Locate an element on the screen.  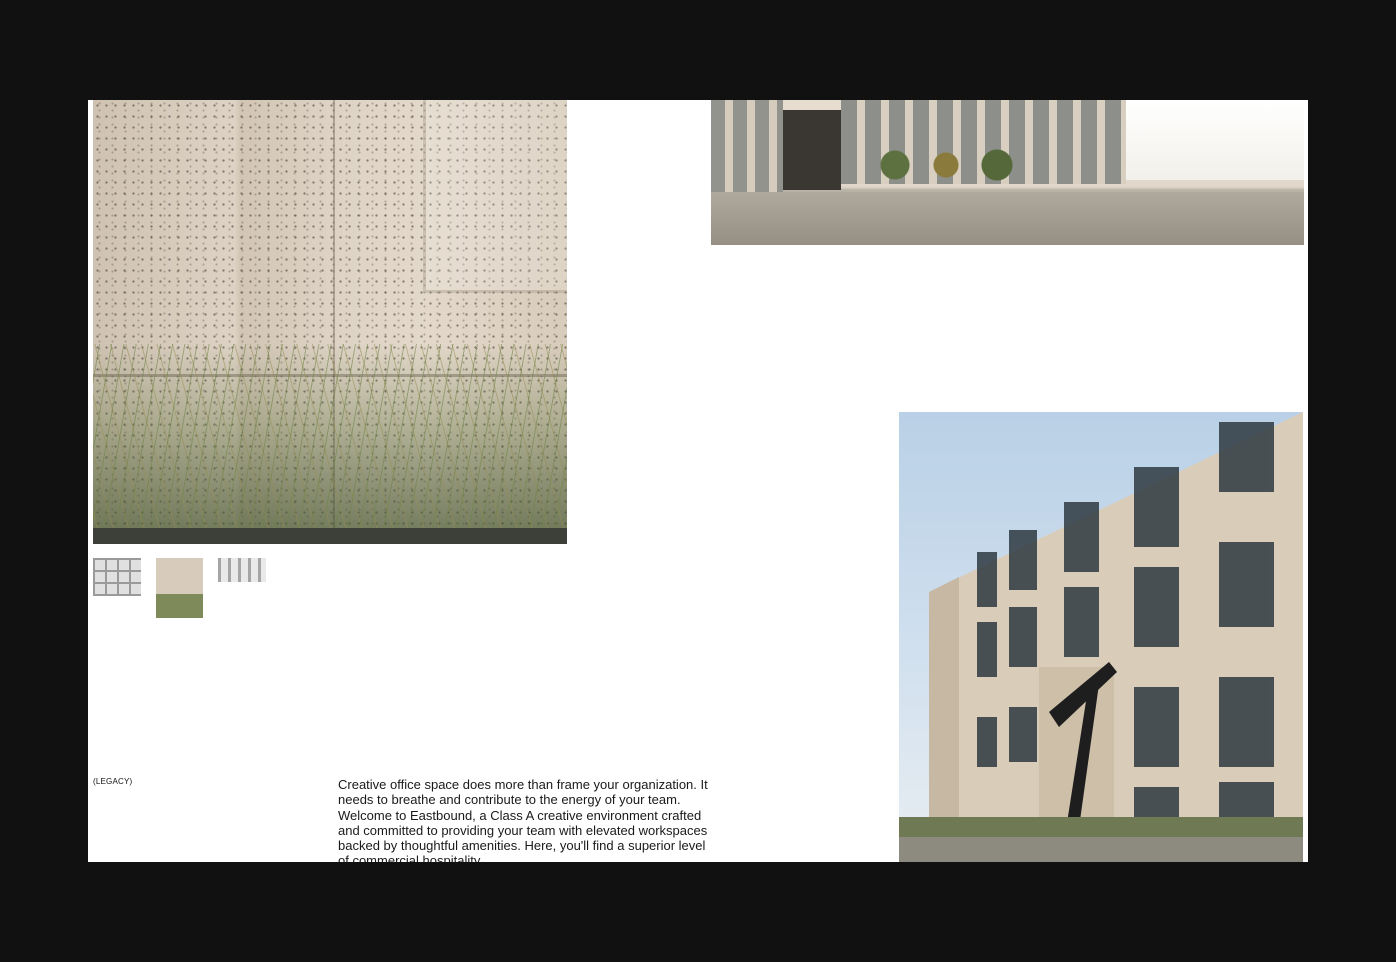
building-left is located at coordinates (747, 148).